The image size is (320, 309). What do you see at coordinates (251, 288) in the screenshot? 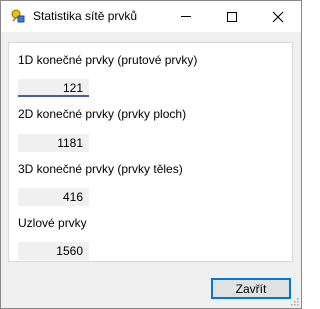
I see `close-button: Zavřít` at bounding box center [251, 288].